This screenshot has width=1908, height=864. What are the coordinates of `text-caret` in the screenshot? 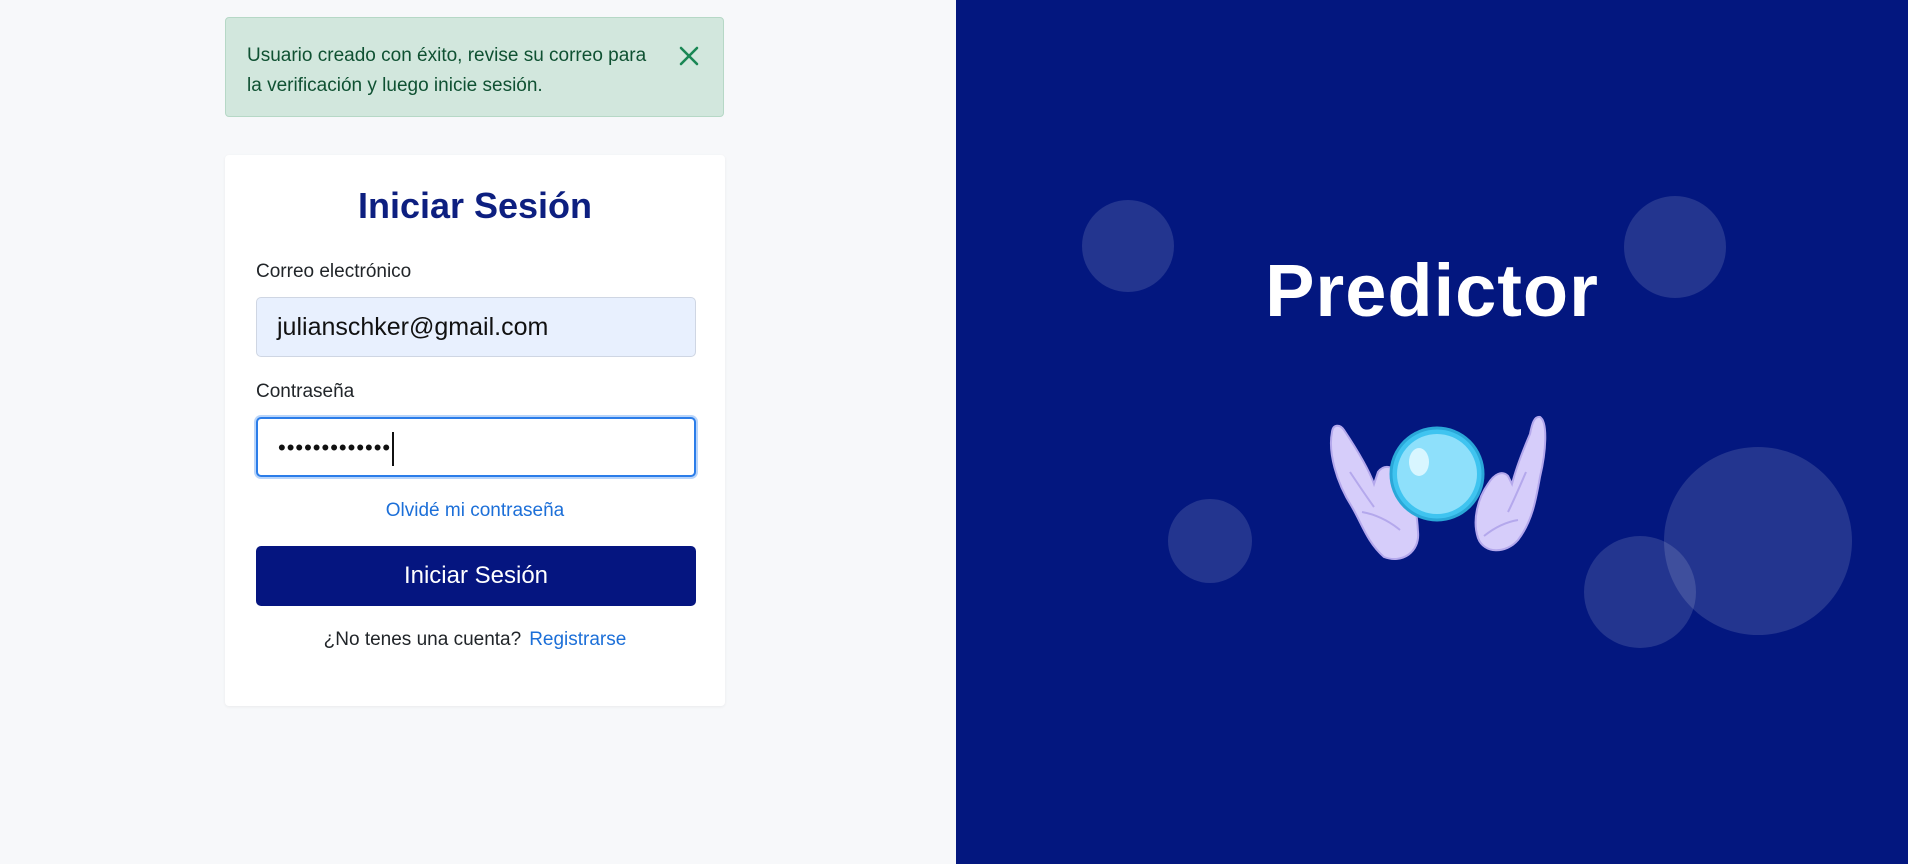 It's located at (393, 449).